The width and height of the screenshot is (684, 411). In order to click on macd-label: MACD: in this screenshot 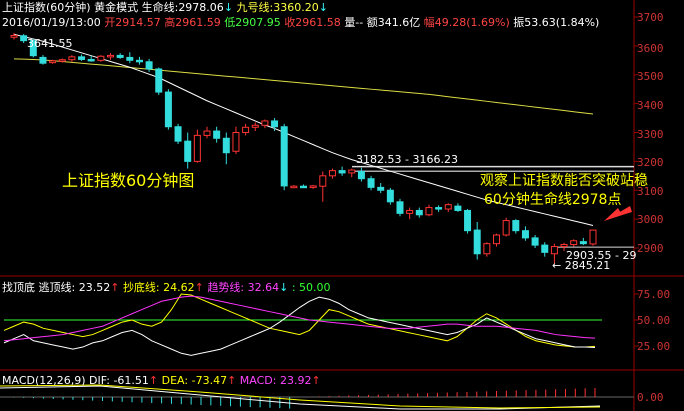, I will do `click(258, 380)`.